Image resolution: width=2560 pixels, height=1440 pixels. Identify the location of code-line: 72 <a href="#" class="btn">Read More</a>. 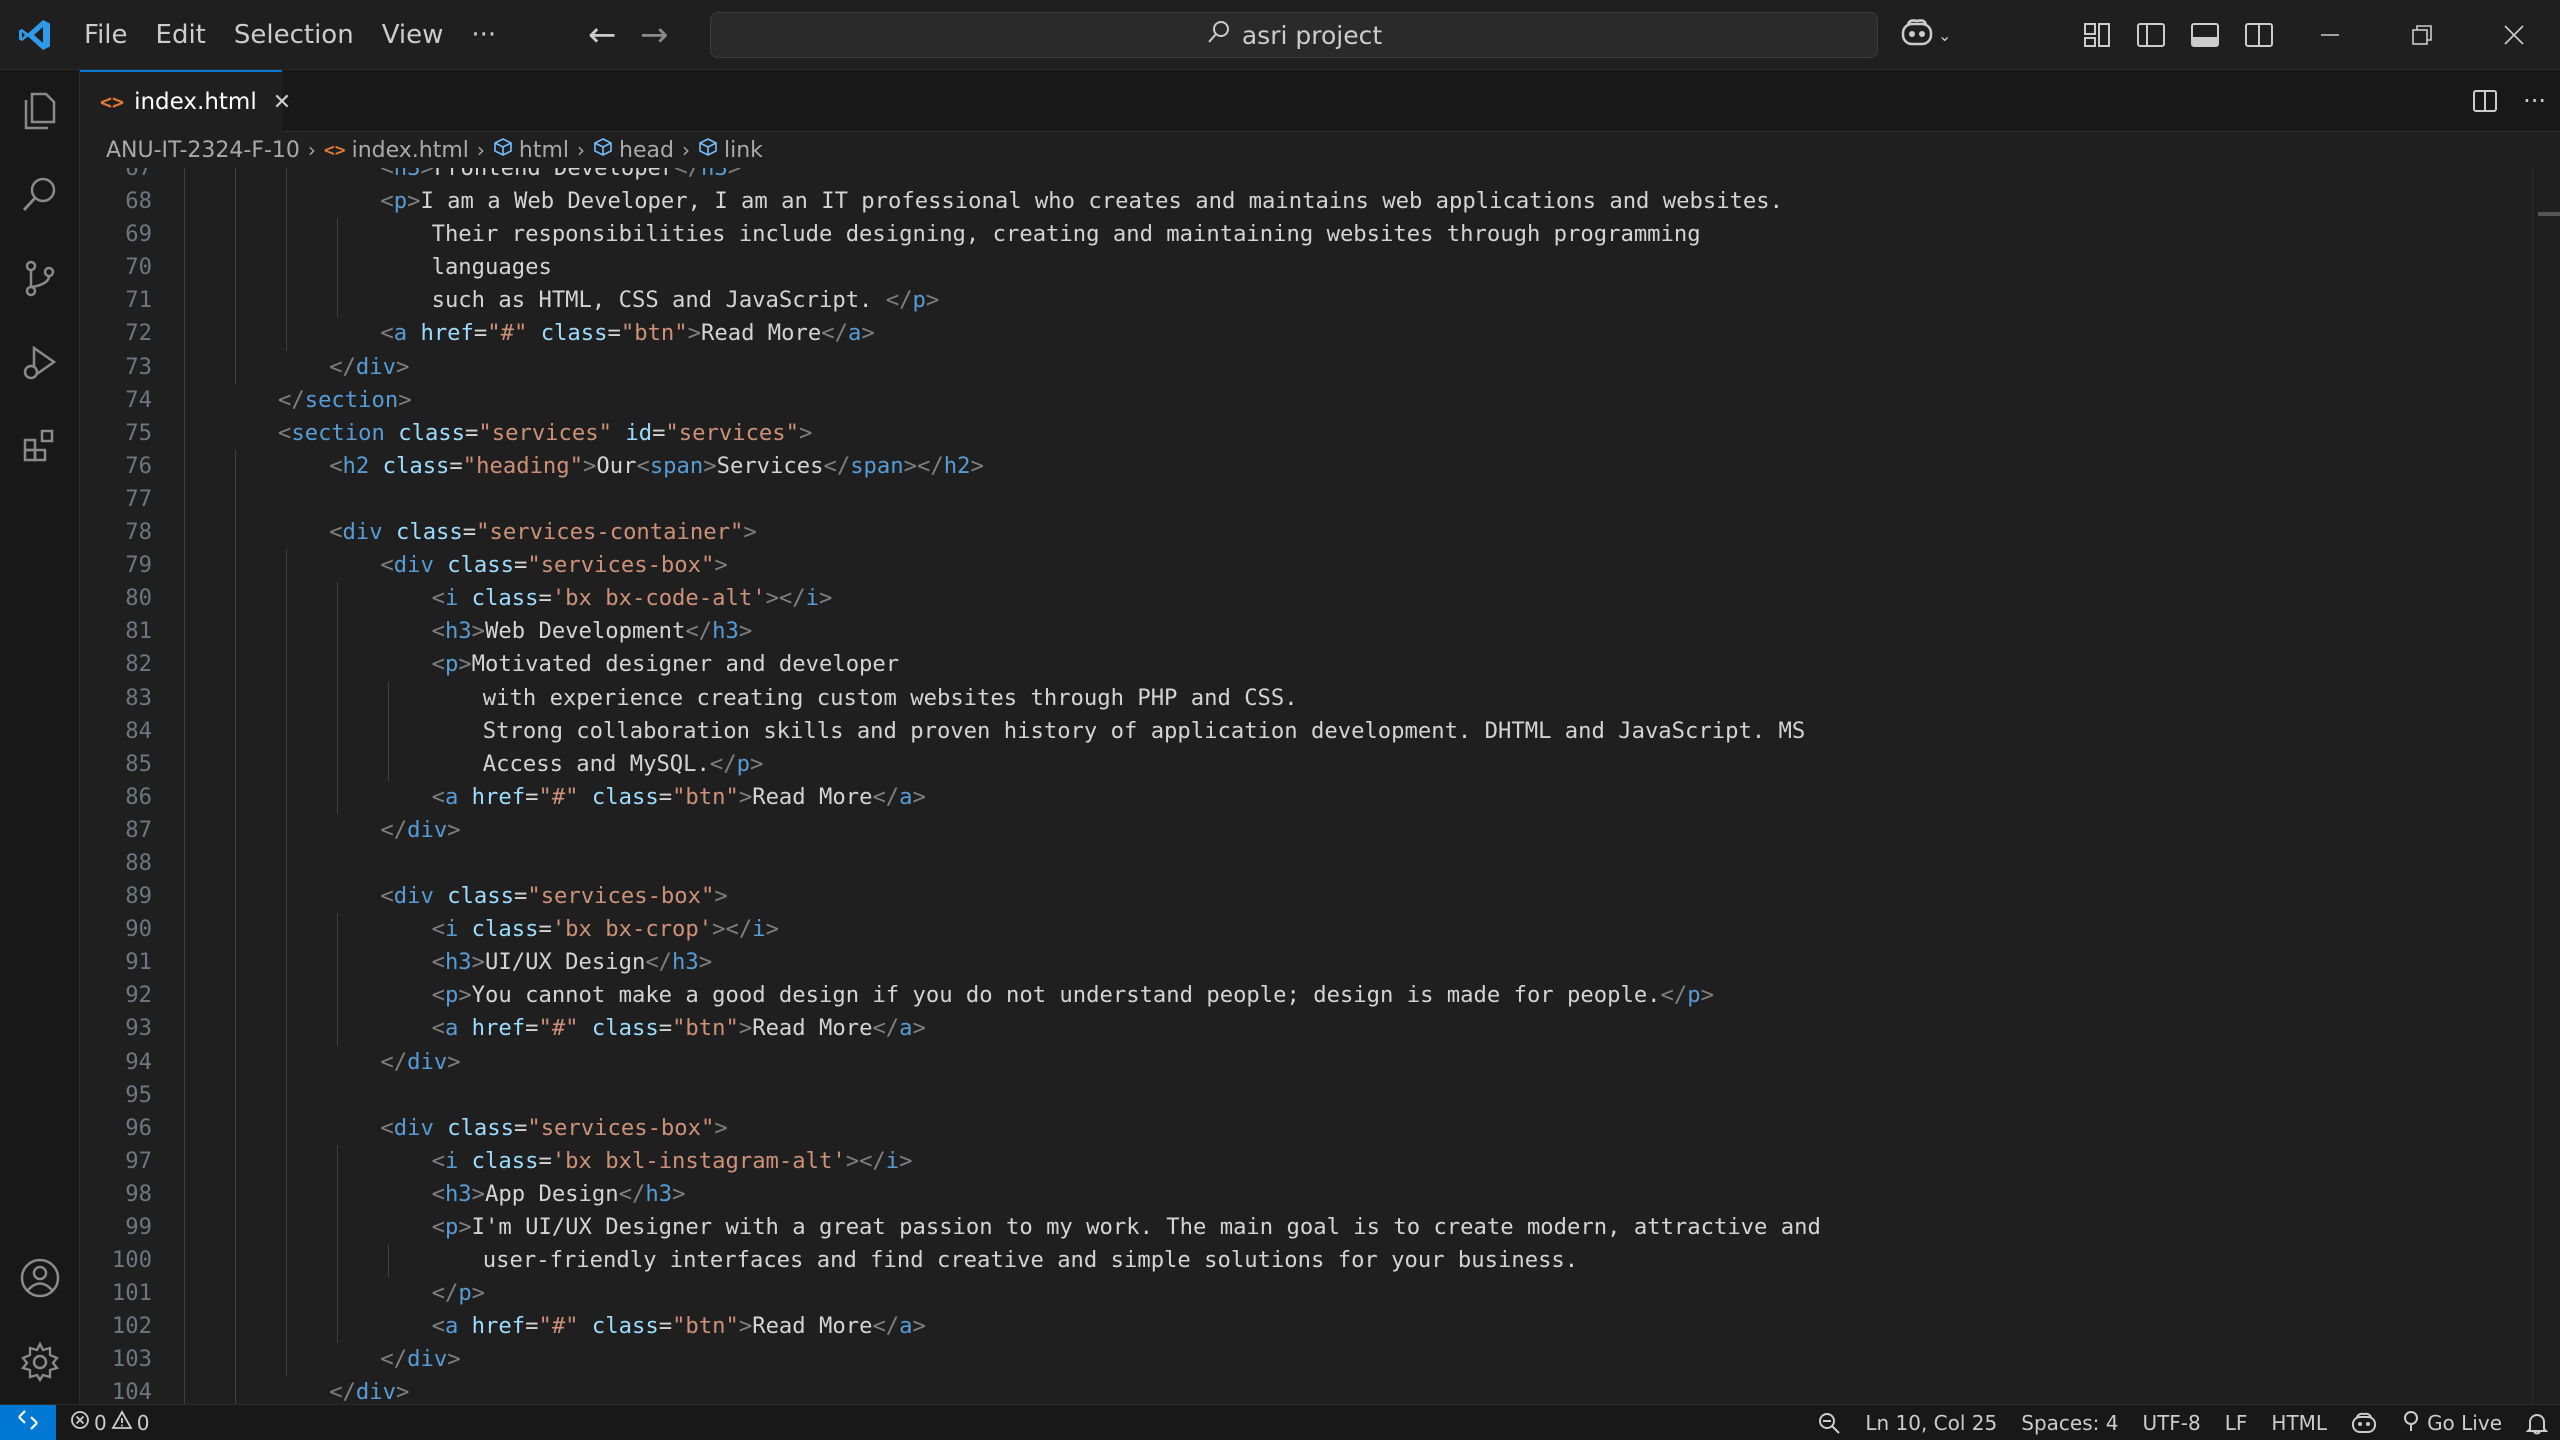
(1300, 334).